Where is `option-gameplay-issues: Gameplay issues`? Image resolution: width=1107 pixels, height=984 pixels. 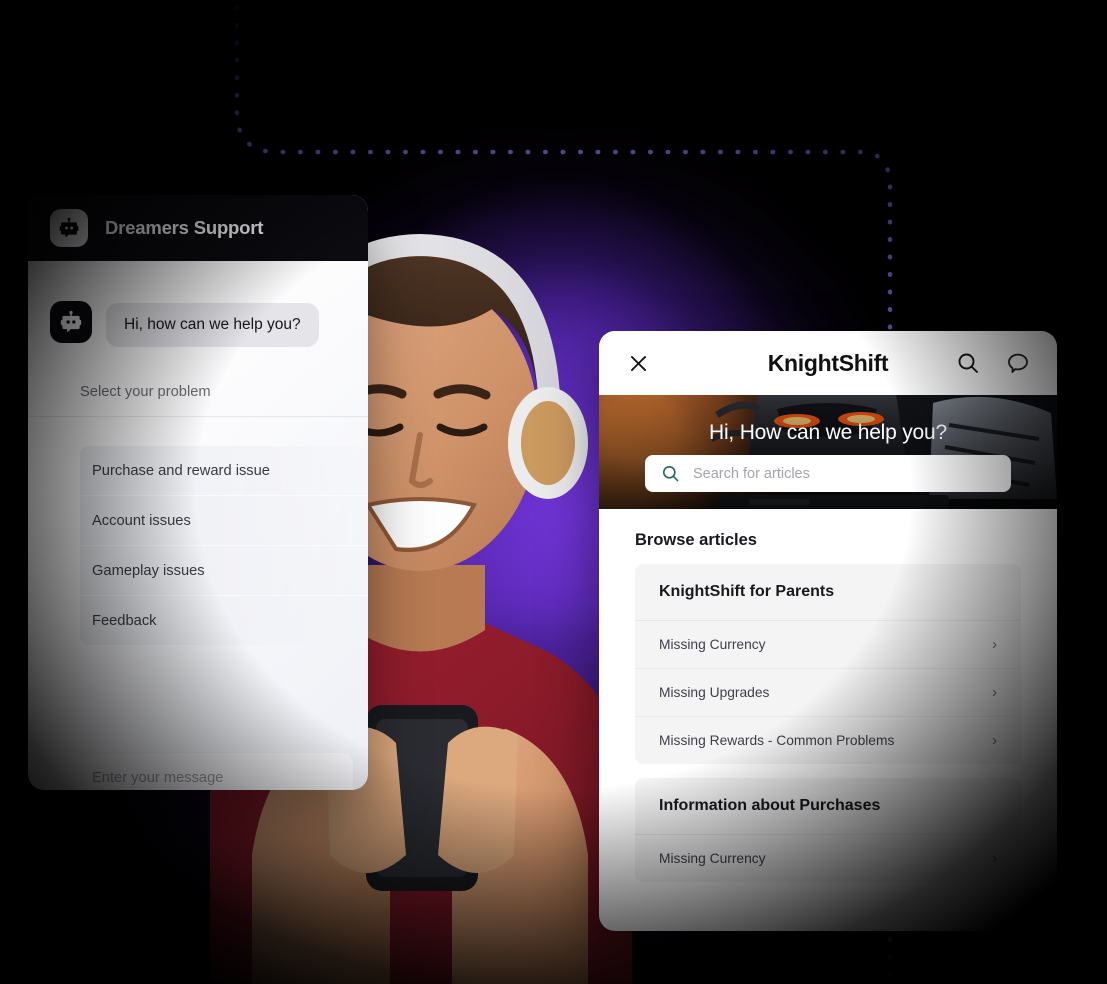 option-gameplay-issues: Gameplay issues is located at coordinates (224, 571).